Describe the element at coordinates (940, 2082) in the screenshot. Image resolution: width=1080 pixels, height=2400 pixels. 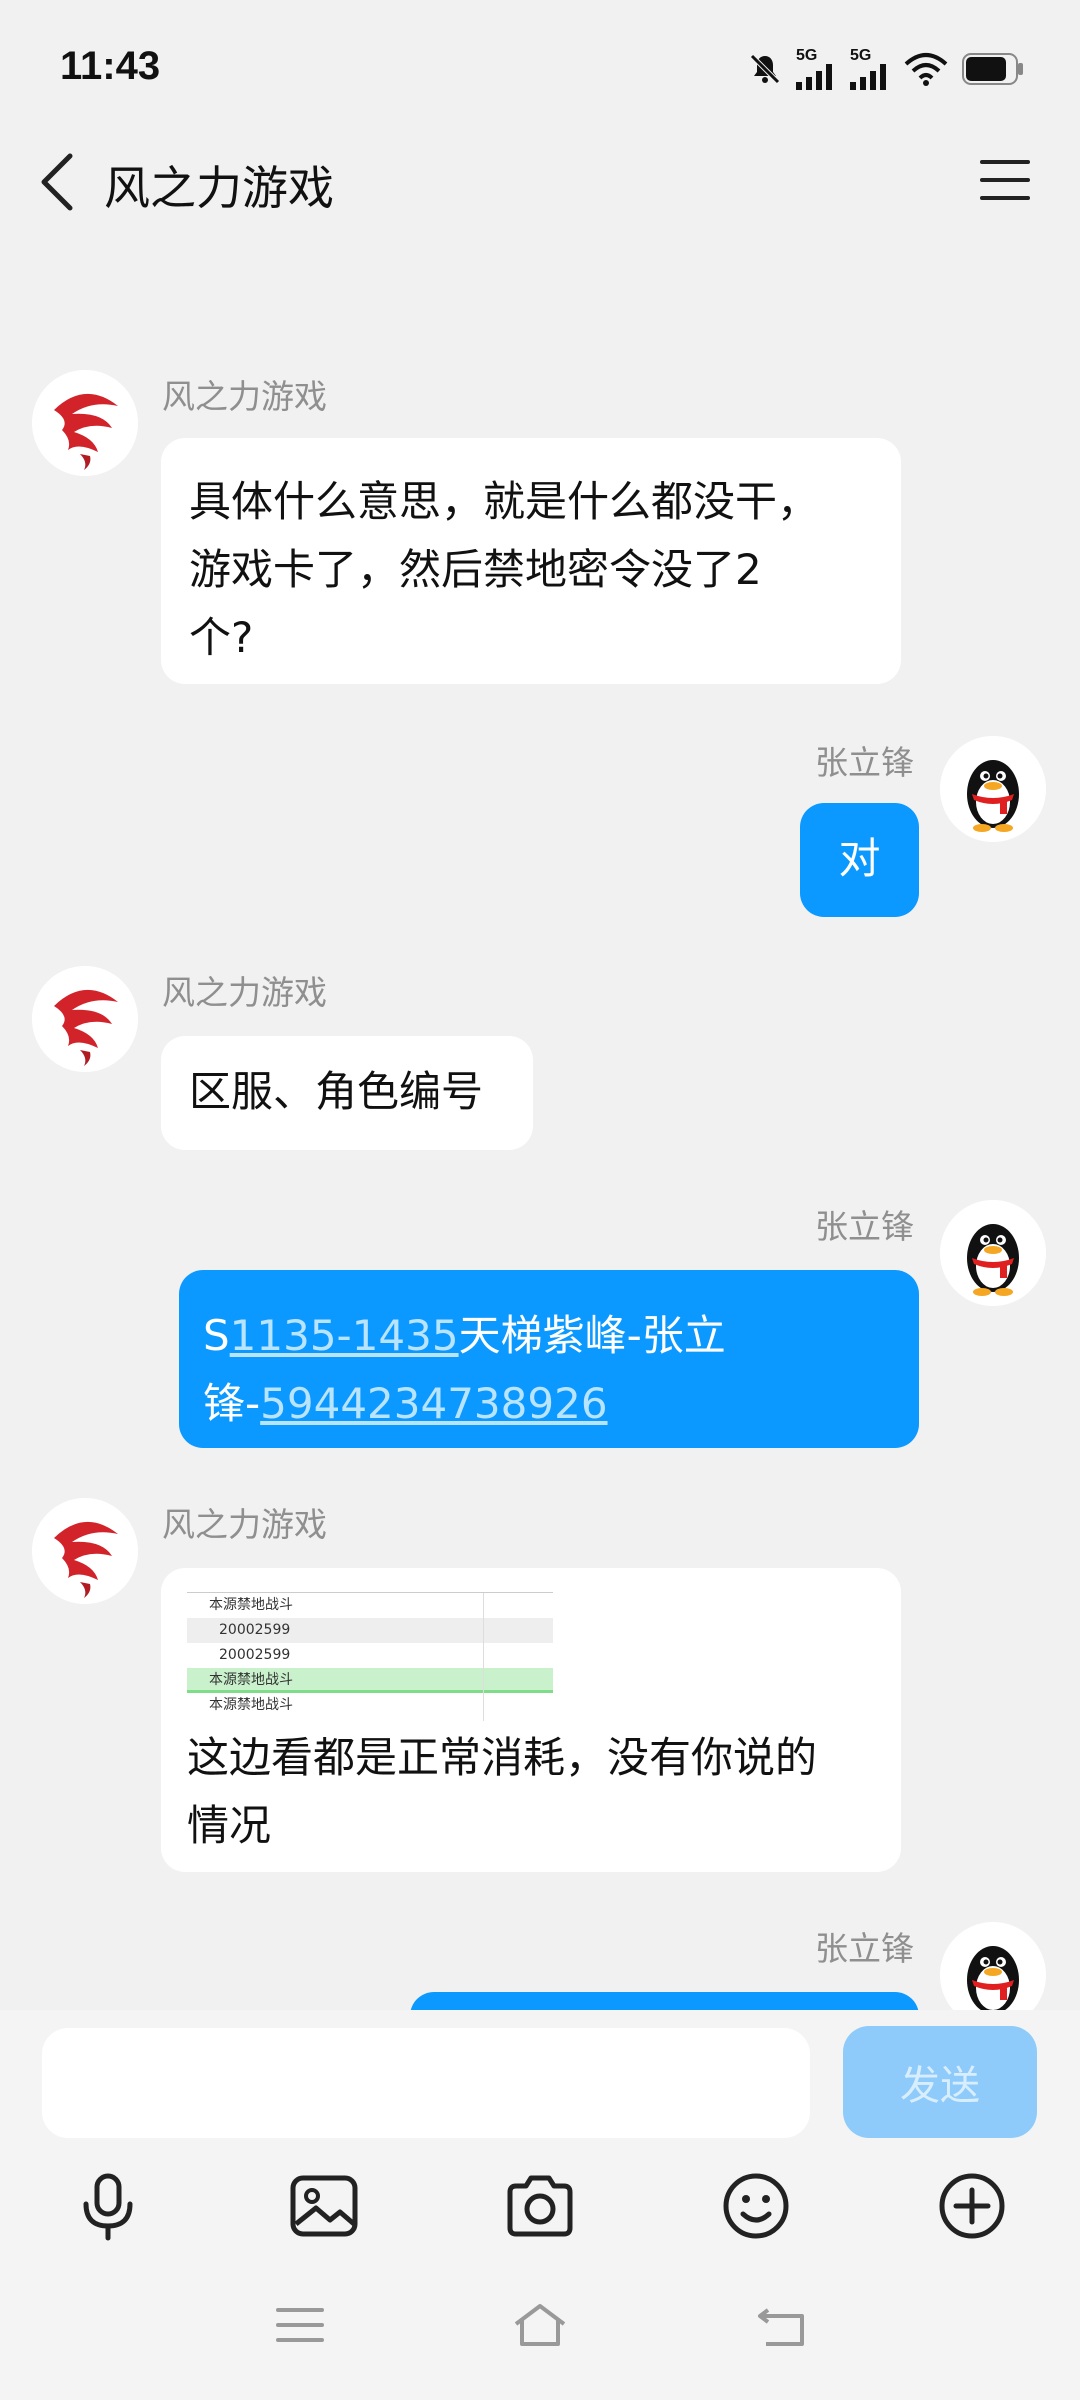
I see `send-button: 发送` at that location.